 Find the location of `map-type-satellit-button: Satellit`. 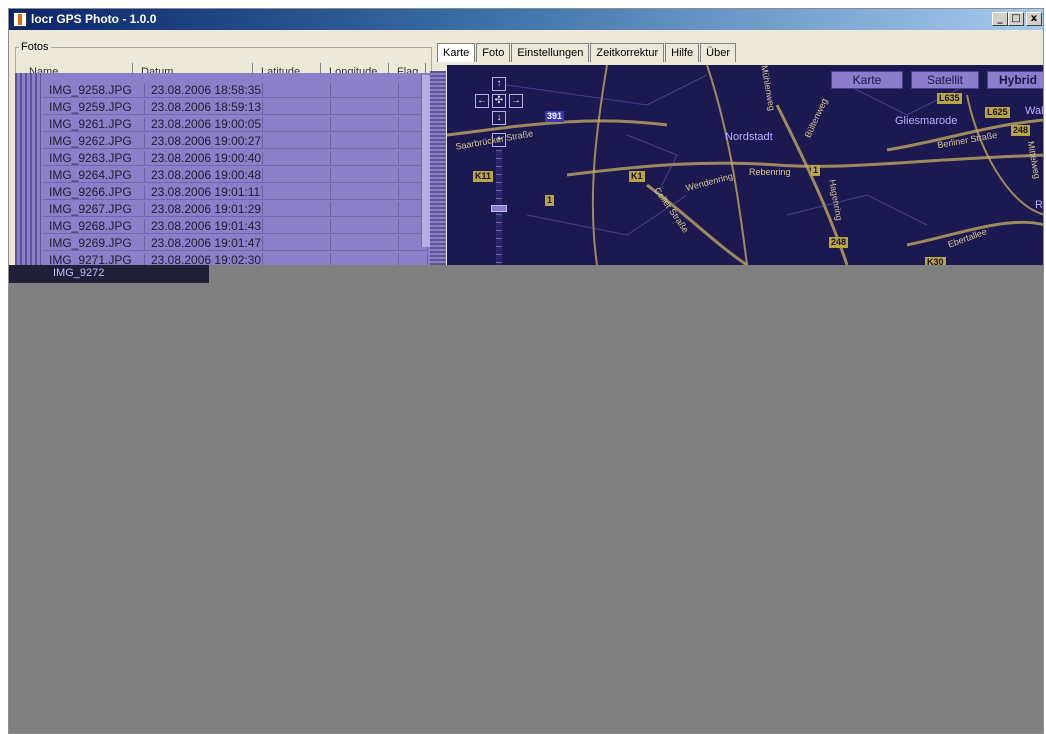

map-type-satellit-button: Satellit is located at coordinates (945, 80).